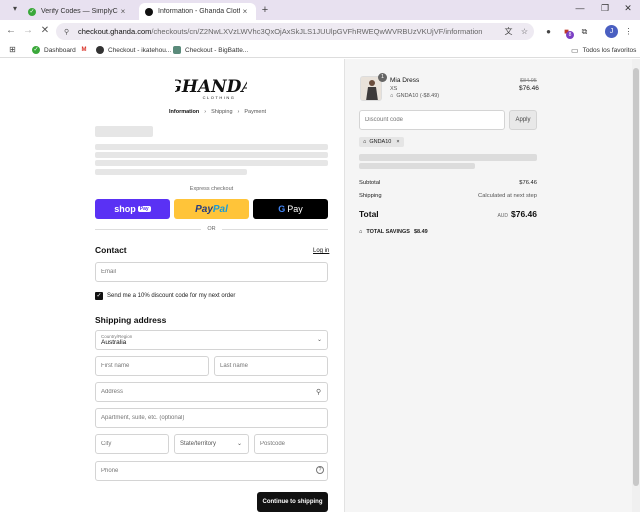 The image size is (640, 512). Describe the element at coordinates (255, 112) in the screenshot. I see `breadcrumb-payment: Payment` at that location.